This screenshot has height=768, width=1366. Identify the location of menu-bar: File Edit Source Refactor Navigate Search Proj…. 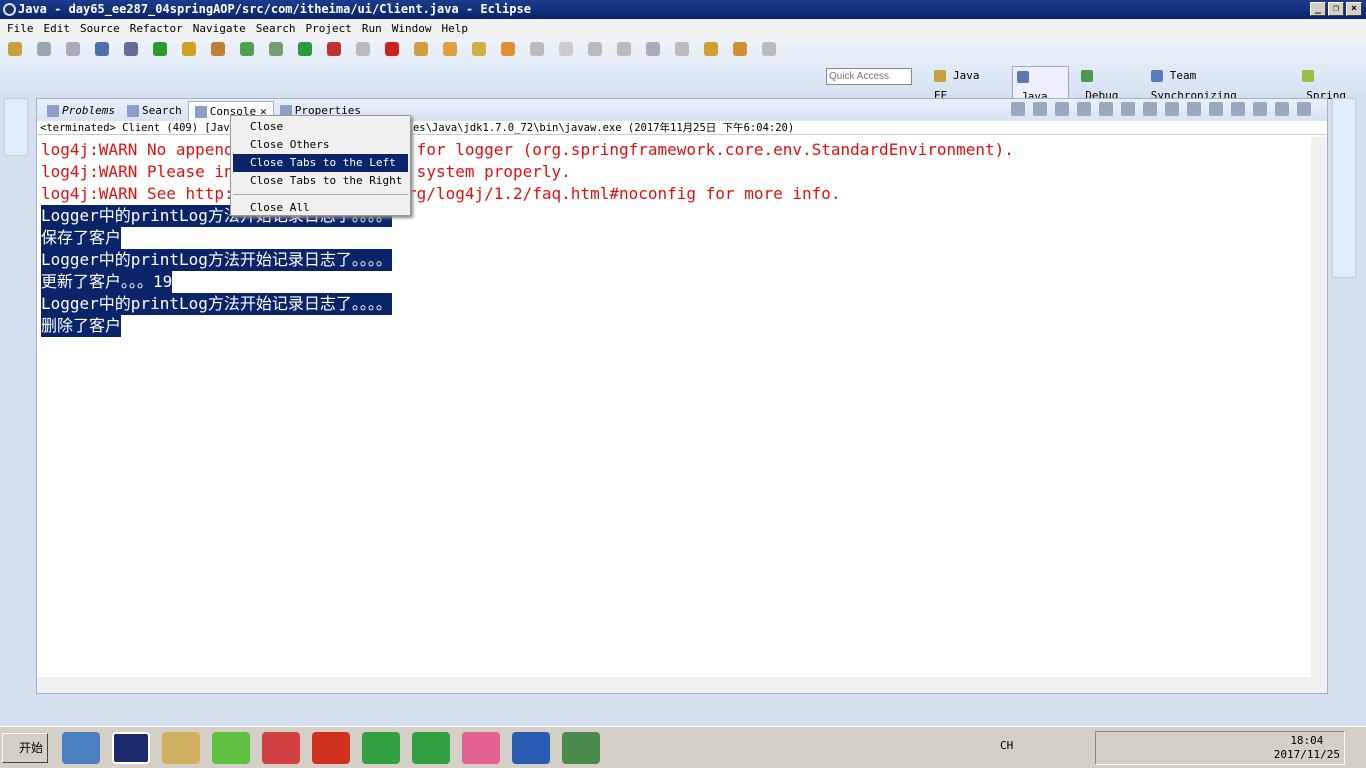
(683, 28).